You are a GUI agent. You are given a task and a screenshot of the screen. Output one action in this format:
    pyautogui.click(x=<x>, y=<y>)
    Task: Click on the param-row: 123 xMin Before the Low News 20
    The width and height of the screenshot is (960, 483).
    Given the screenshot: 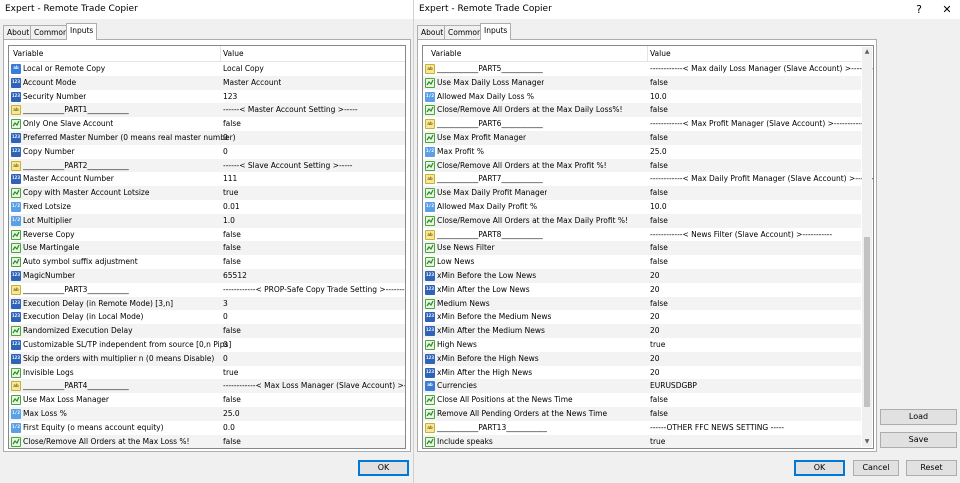 What is the action you would take?
    pyautogui.click(x=642, y=276)
    